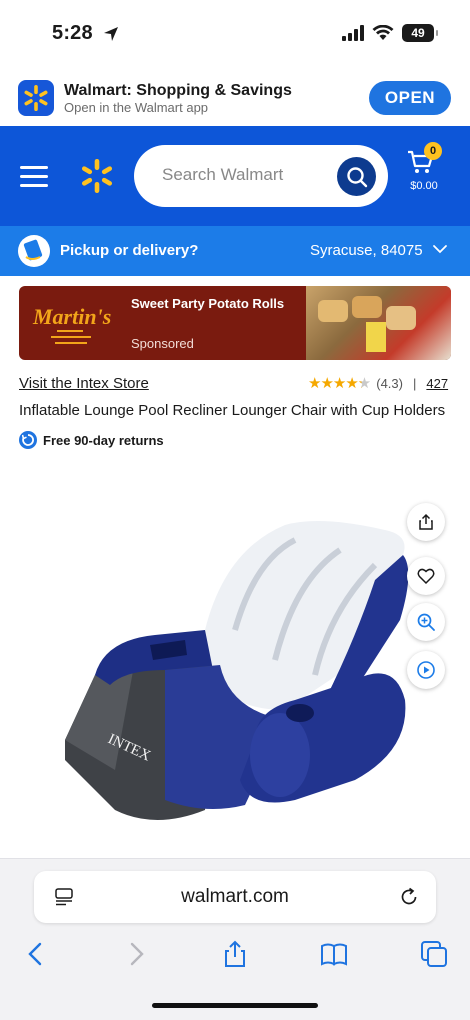 This screenshot has height=1020, width=470. I want to click on battery-level: 49, so click(418, 33).